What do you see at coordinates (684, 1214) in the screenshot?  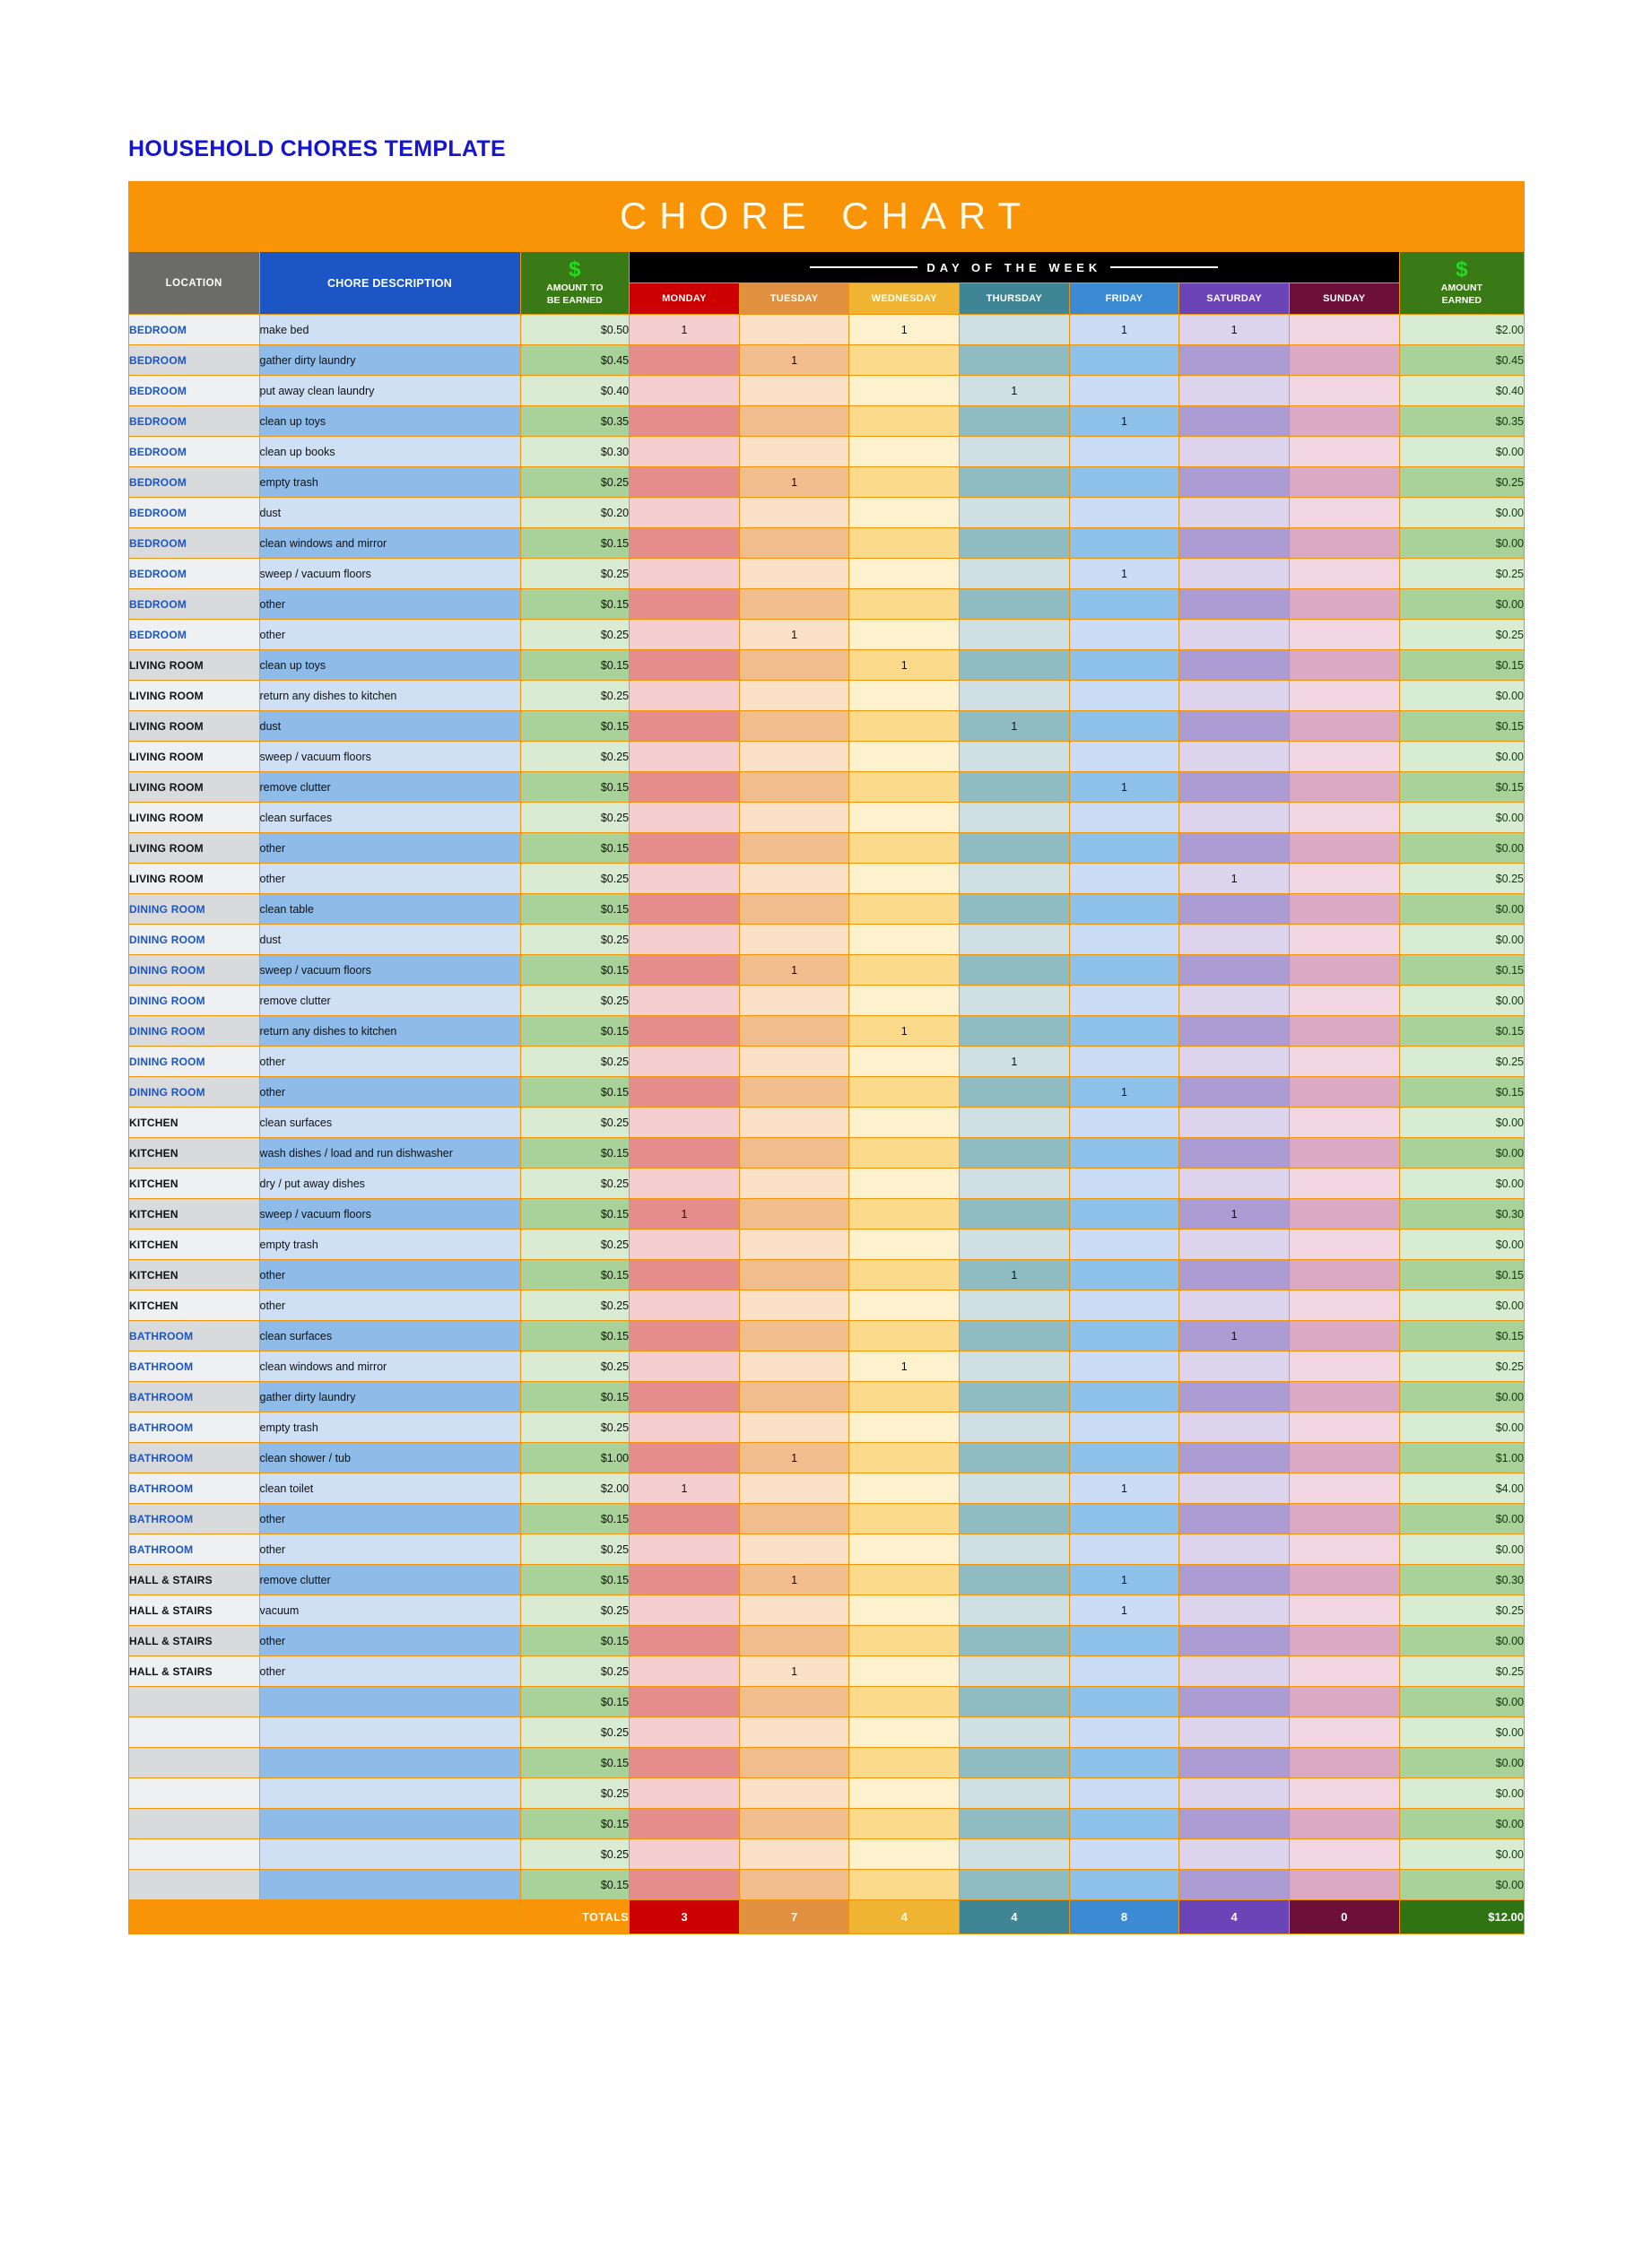 I see `cell-day-monday: 1` at bounding box center [684, 1214].